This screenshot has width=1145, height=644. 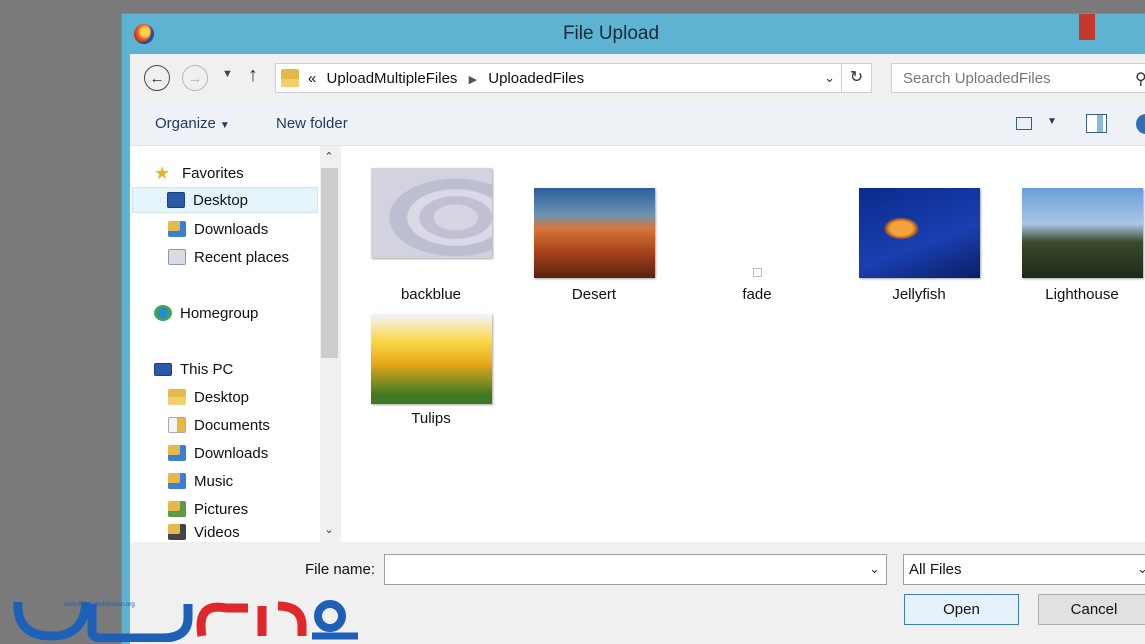 I want to click on nav-desktop: Desktop, so click(x=225, y=200).